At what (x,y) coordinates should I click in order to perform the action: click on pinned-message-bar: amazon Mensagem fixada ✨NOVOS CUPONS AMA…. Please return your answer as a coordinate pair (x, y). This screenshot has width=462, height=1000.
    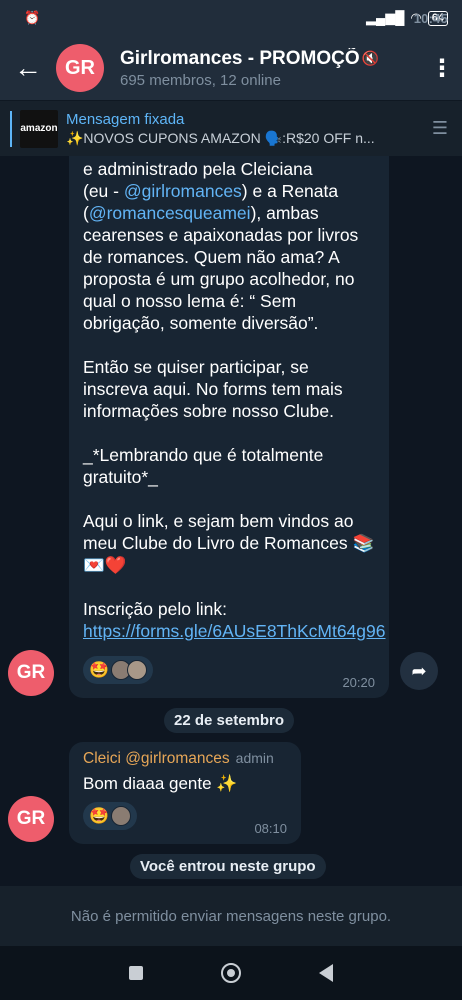
    Looking at the image, I should click on (231, 128).